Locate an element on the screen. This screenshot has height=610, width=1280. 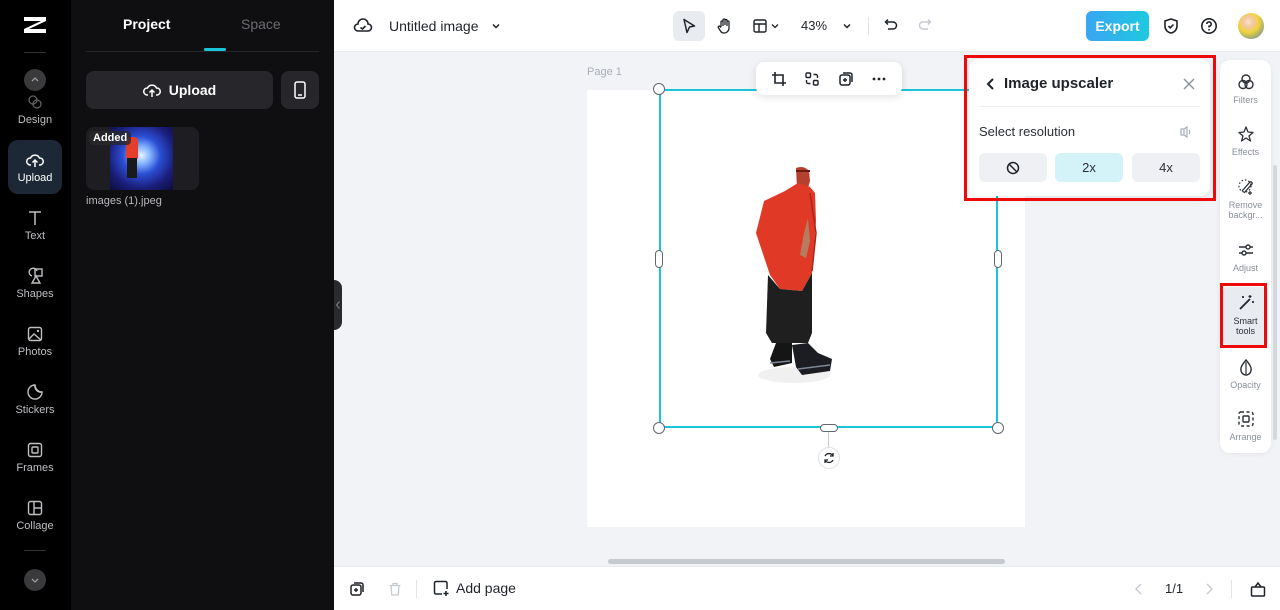
expand-pages-button is located at coordinates (1258, 589).